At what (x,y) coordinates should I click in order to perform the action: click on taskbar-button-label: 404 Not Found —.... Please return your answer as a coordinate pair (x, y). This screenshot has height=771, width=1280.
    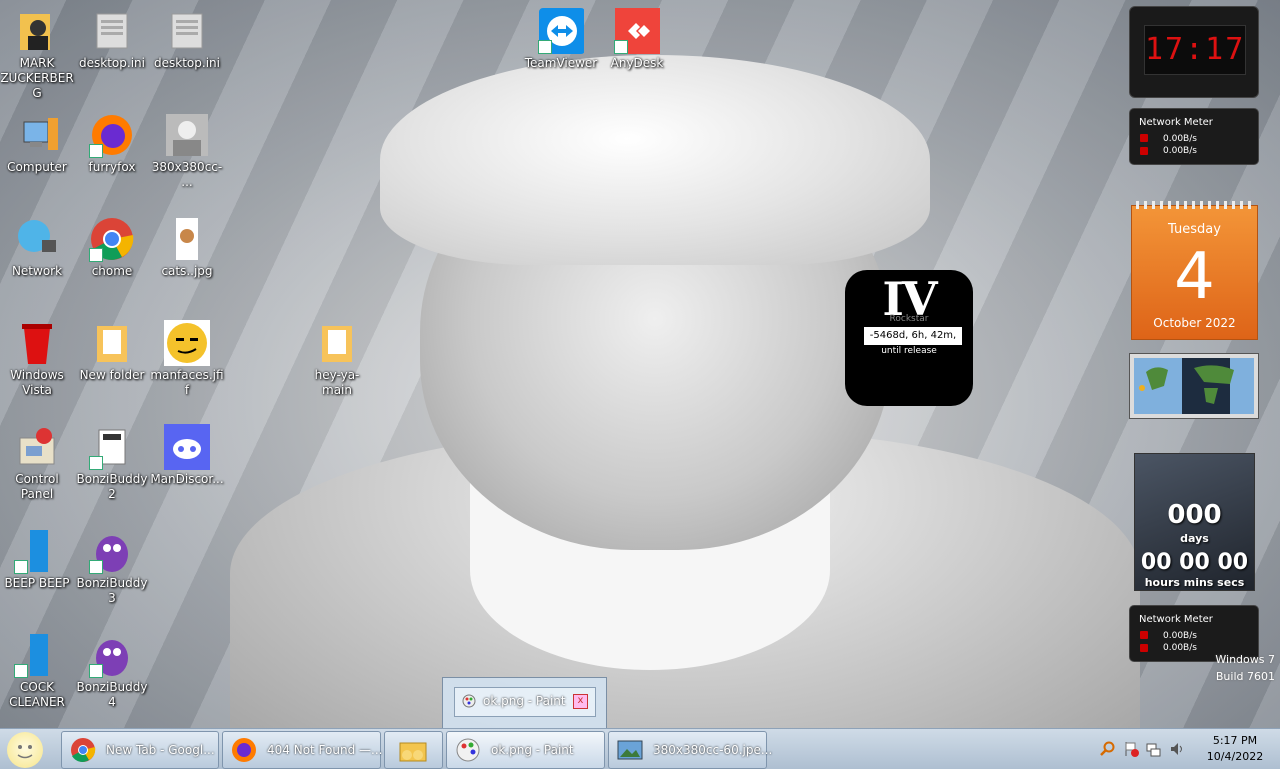
    Looking at the image, I should click on (325, 750).